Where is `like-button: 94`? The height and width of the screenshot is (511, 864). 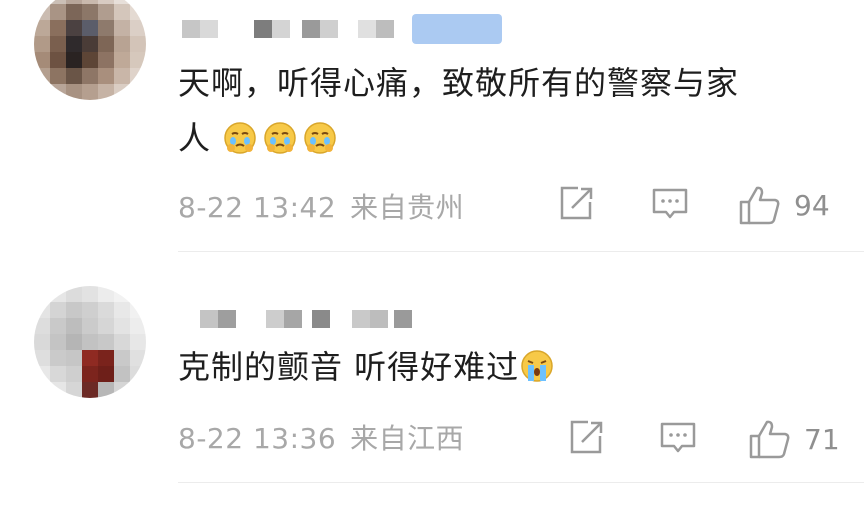 like-button: 94 is located at coordinates (784, 205).